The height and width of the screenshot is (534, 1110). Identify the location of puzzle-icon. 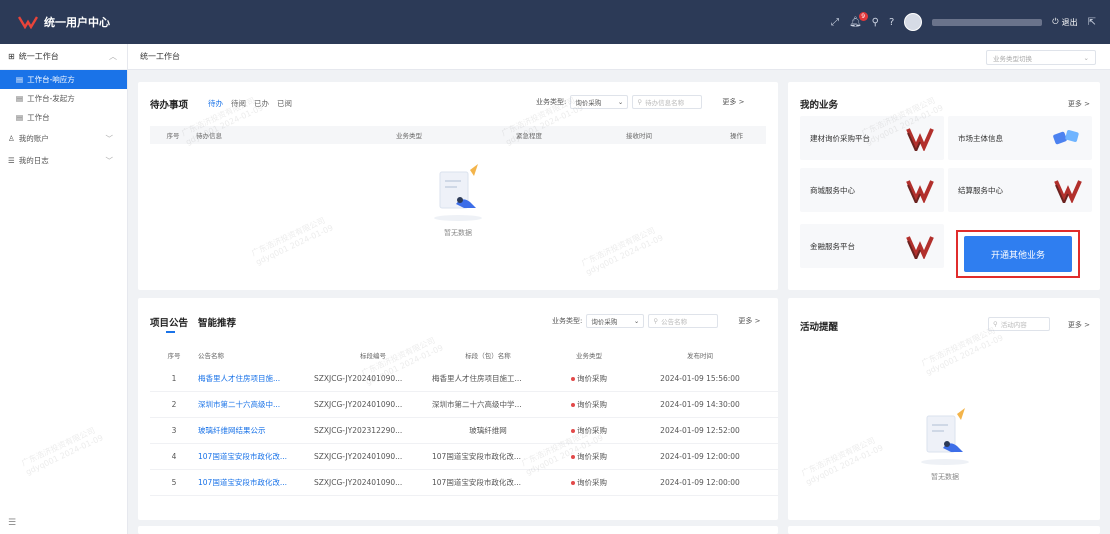
(1066, 137).